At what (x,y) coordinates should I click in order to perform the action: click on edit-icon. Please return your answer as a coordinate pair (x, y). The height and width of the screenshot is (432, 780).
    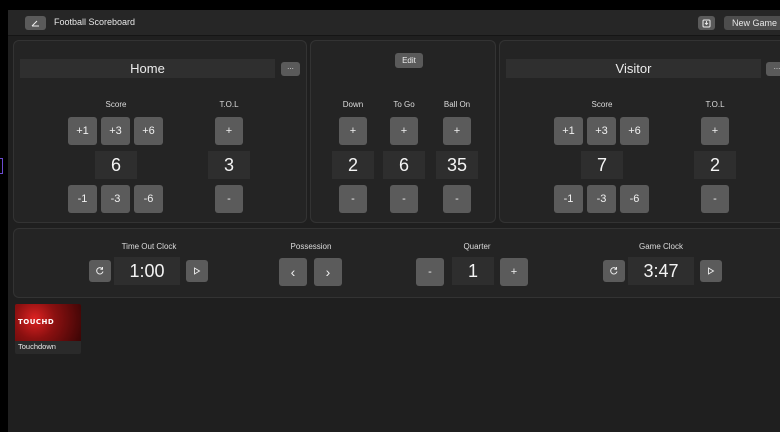
    Looking at the image, I should click on (35, 23).